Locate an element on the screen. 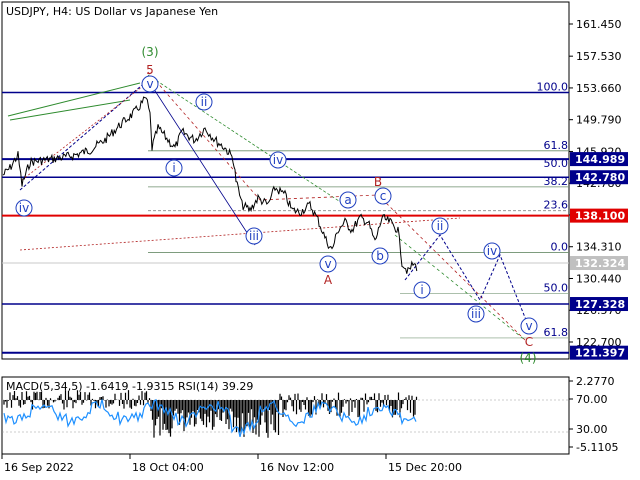  price-tick-label: 153.660 is located at coordinates (599, 88).